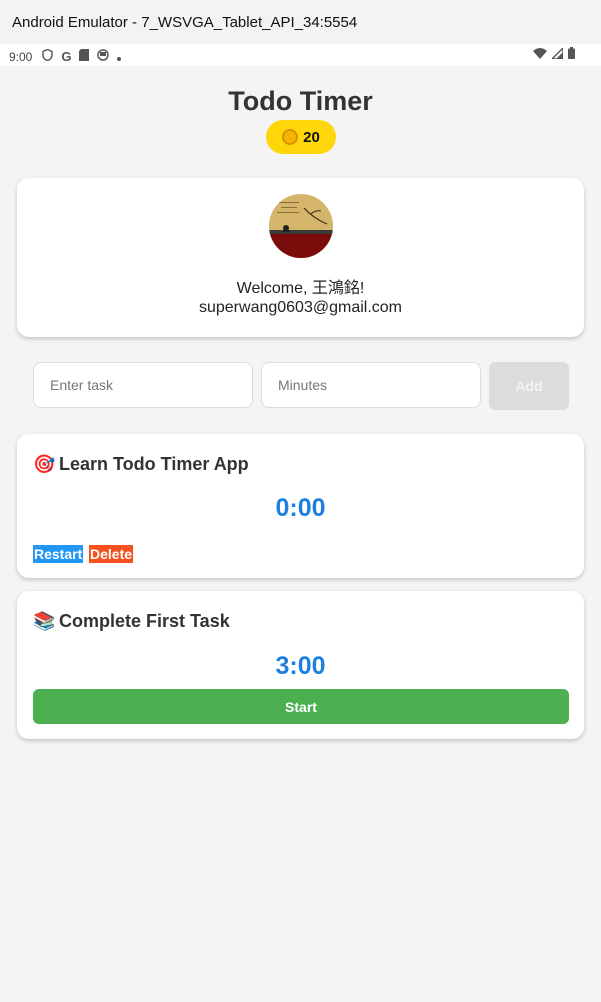 The image size is (601, 1002). What do you see at coordinates (540, 54) in the screenshot?
I see `wifi-icon` at bounding box center [540, 54].